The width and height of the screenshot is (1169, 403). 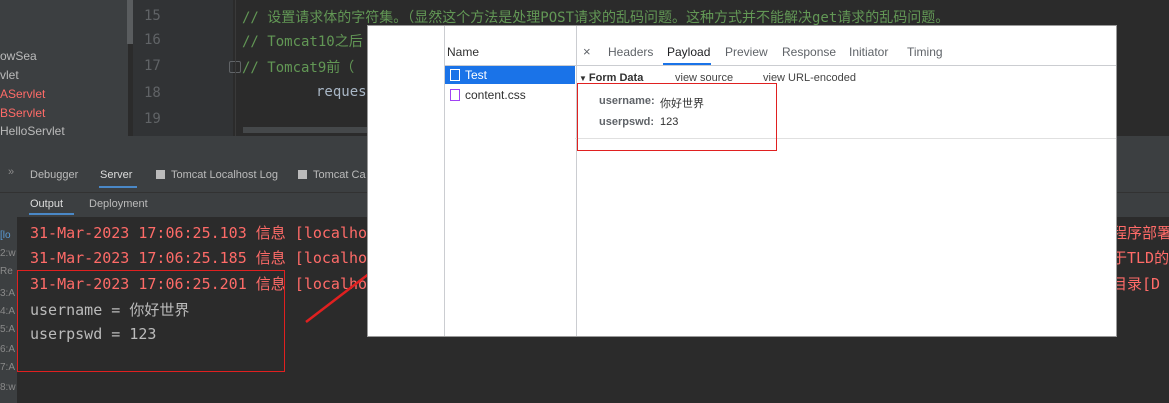 I want to click on tab-initiator: Initiator, so click(x=868, y=52).